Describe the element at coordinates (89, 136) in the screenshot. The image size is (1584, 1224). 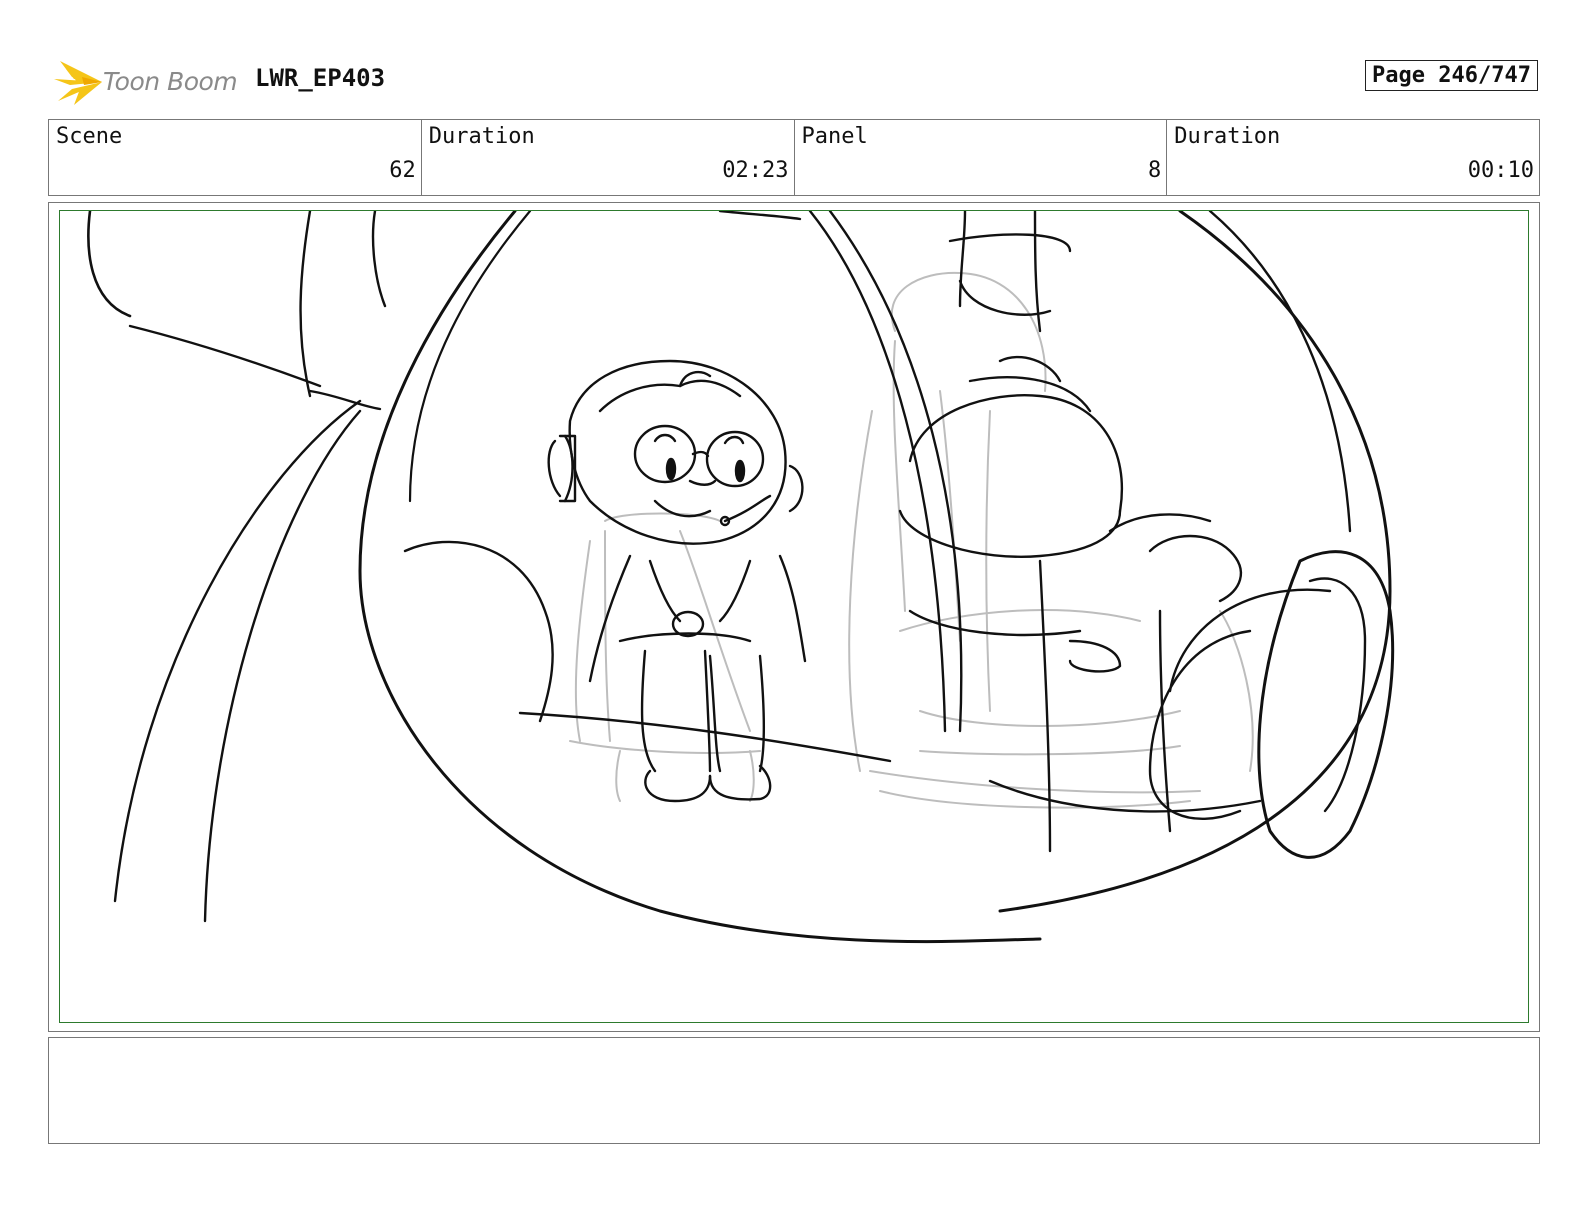
I see `scene-label: Scene` at that location.